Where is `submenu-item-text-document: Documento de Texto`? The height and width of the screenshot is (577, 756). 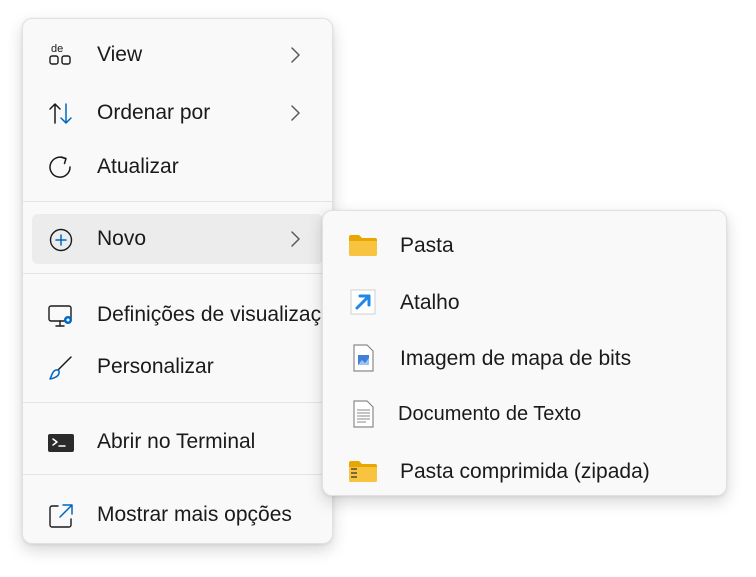
submenu-item-text-document: Documento de Texto is located at coordinates (524, 414).